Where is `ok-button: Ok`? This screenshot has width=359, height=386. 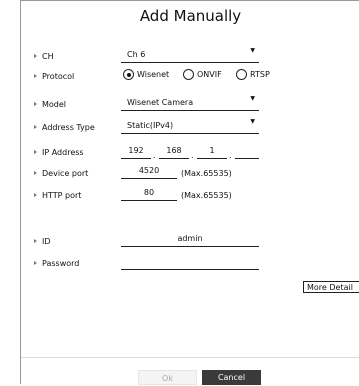
ok-button: Ok is located at coordinates (167, 377).